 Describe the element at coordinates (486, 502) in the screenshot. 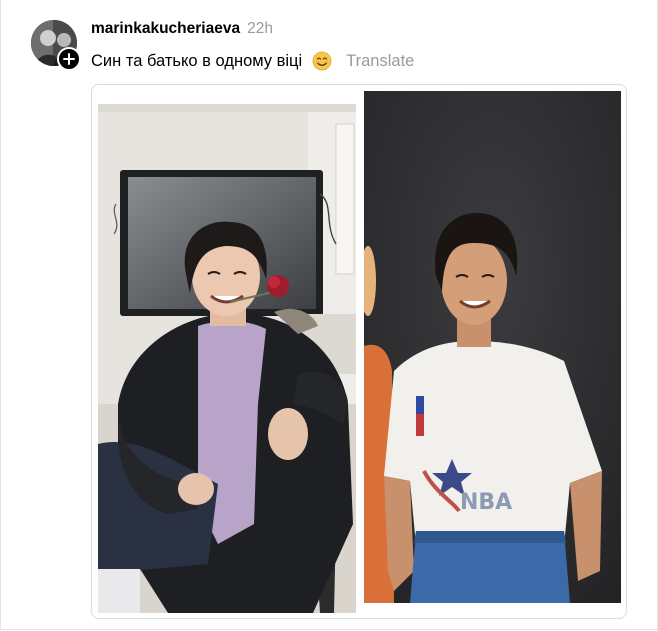

I see `svg-text: NBA` at that location.